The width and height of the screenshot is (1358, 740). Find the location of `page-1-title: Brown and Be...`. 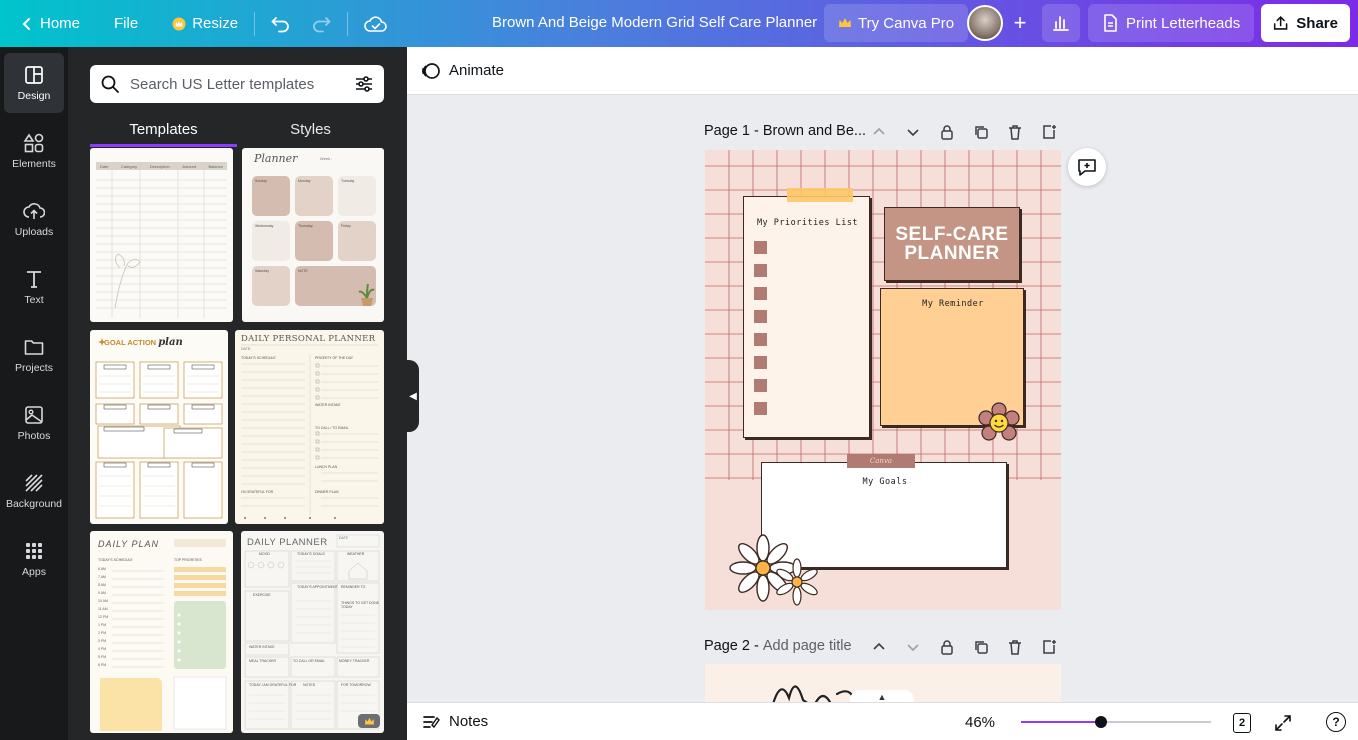

page-1-title: Brown and Be... is located at coordinates (814, 131).